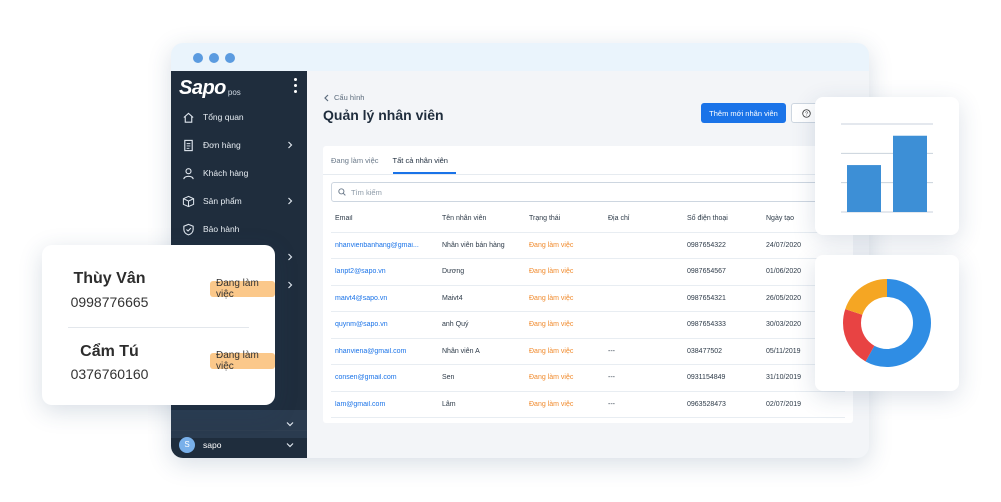 Image resolution: width=1001 pixels, height=502 pixels. Describe the element at coordinates (222, 145) in the screenshot. I see `sidebar-item-label: Đơn hàng` at that location.